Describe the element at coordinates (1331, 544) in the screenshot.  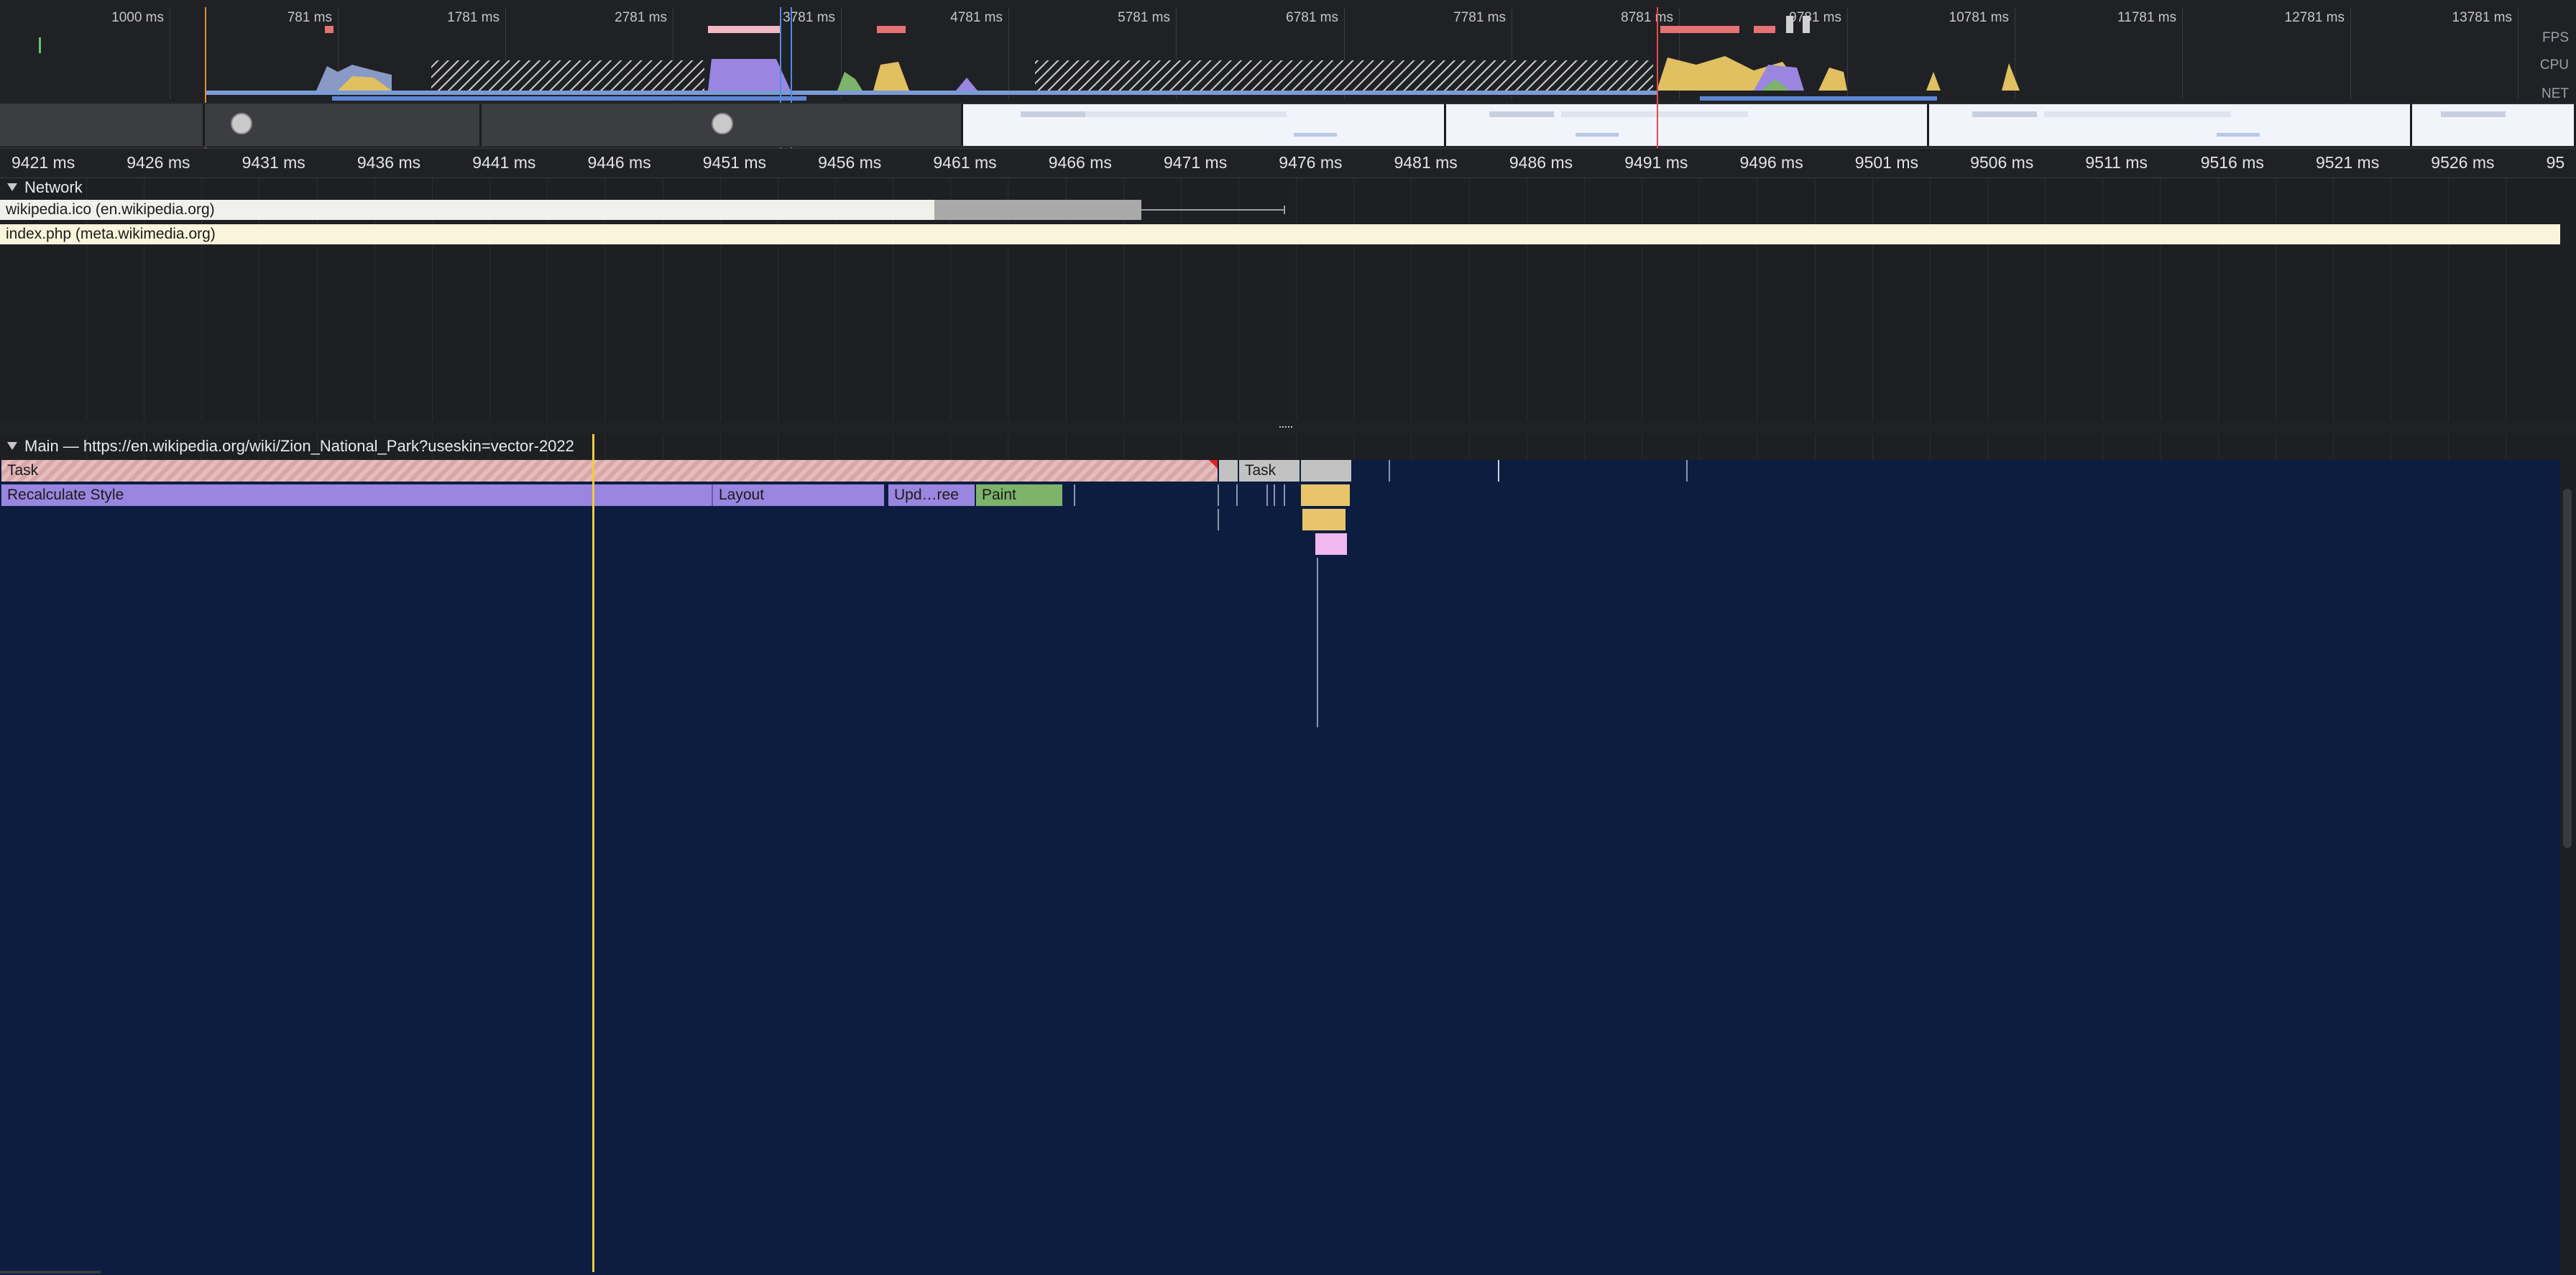
I see `gc-event` at that location.